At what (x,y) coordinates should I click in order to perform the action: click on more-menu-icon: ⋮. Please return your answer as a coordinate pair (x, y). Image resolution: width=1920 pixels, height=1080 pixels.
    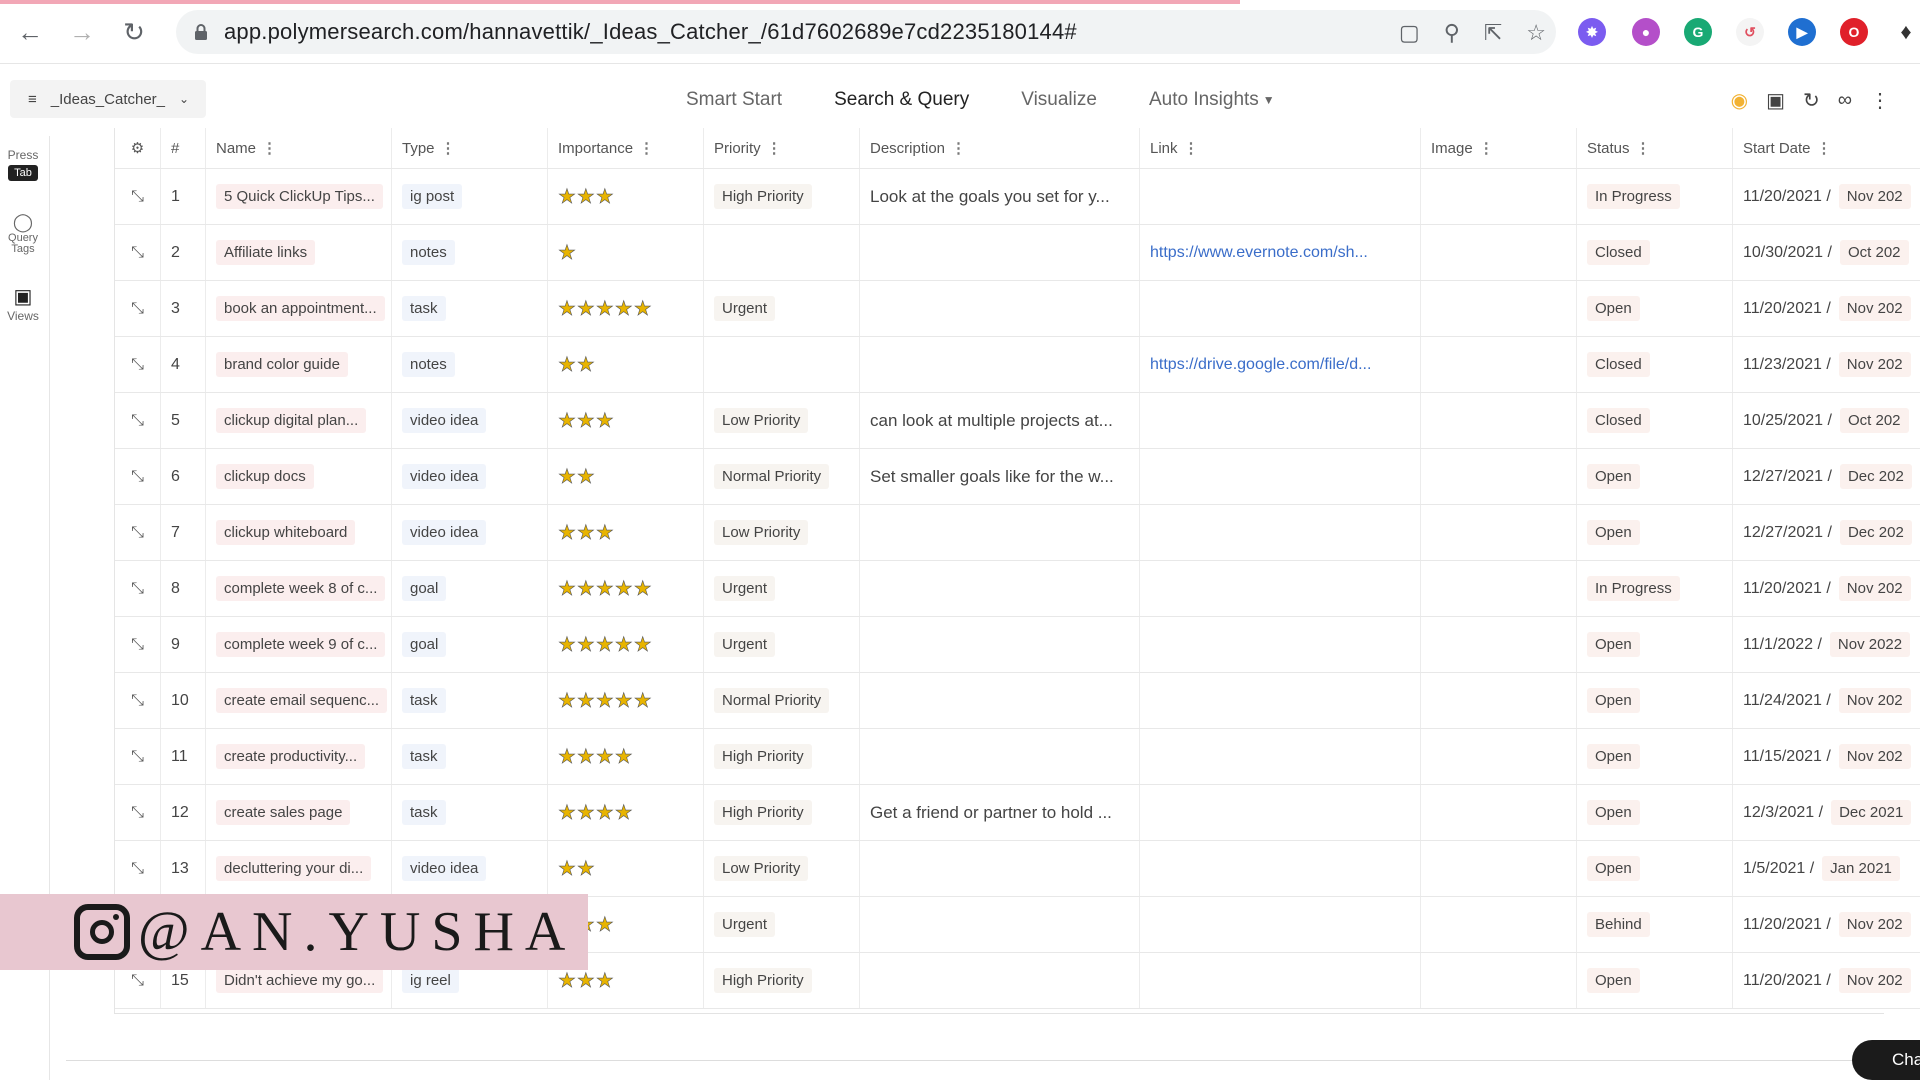
    Looking at the image, I should click on (1880, 100).